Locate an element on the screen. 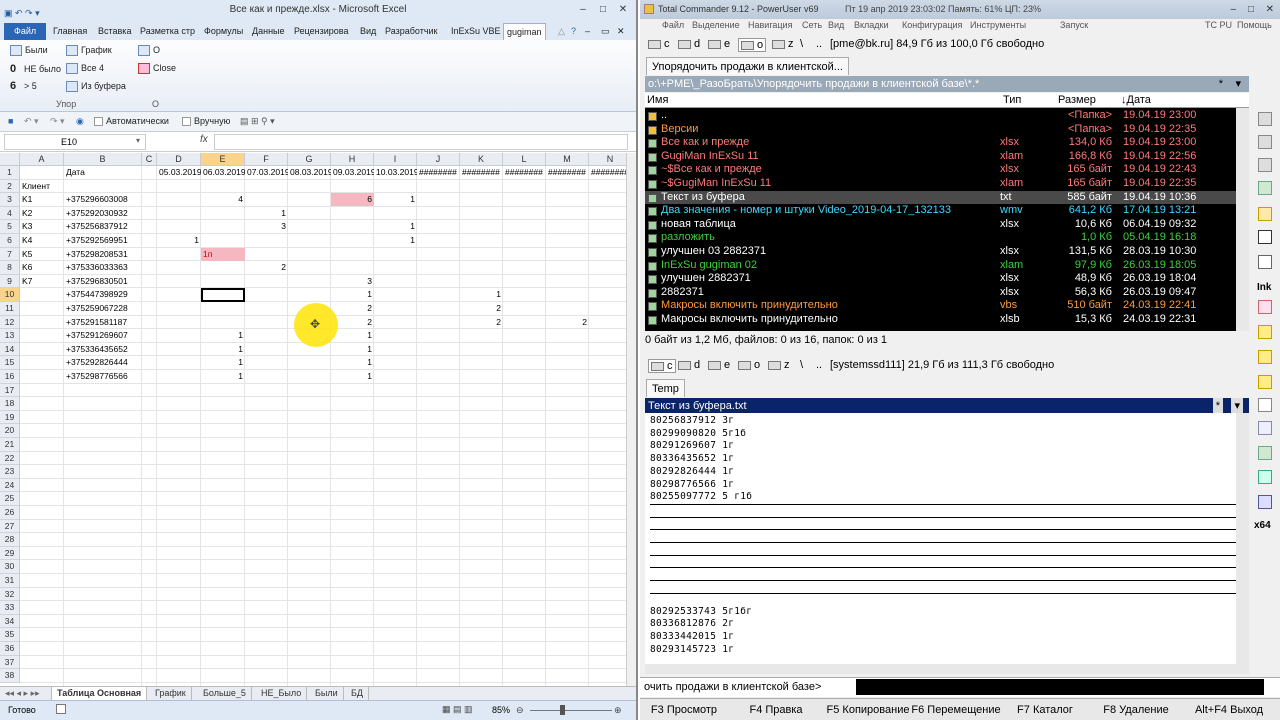 The image size is (1280, 720). row-header-33: 33 is located at coordinates (10, 608).